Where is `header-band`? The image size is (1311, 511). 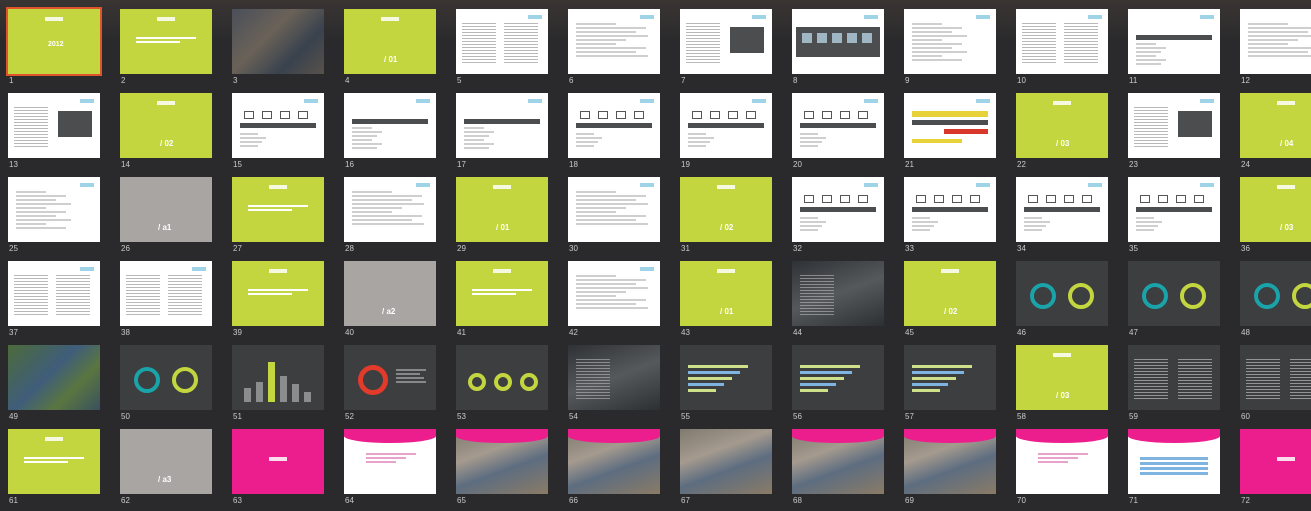 header-band is located at coordinates (1174, 436).